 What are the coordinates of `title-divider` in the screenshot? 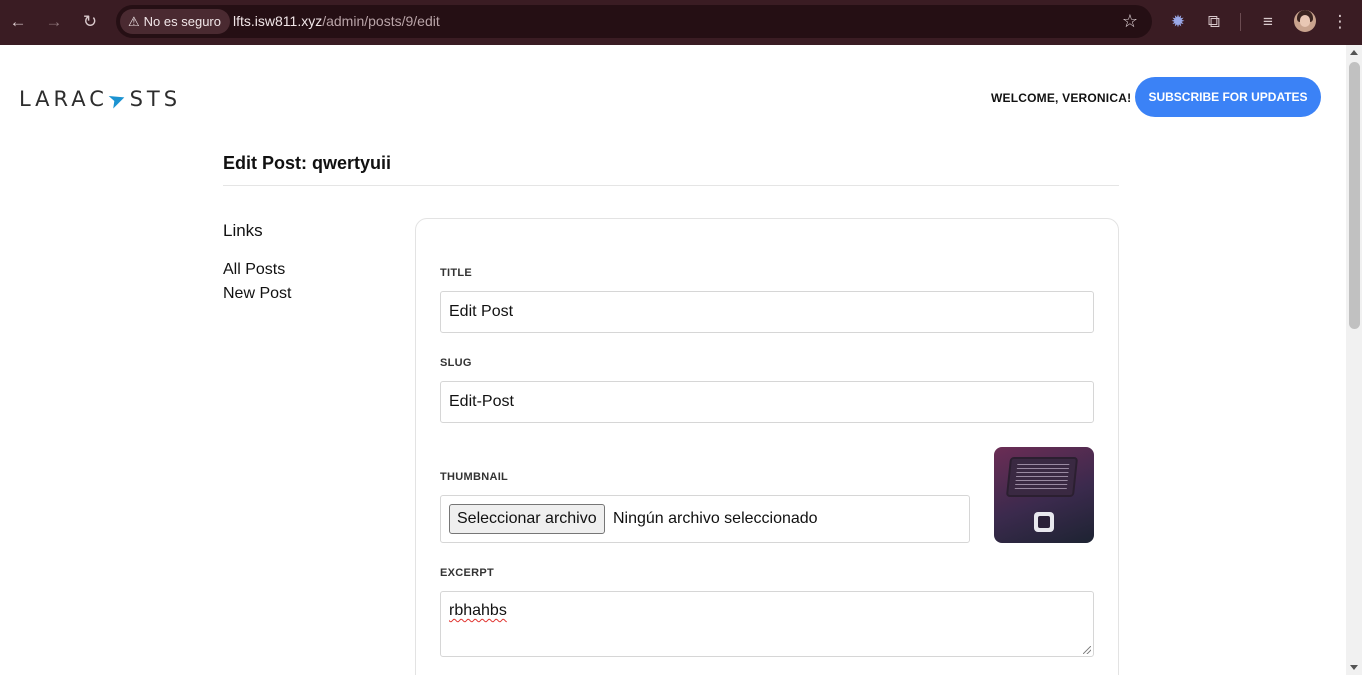 It's located at (671, 185).